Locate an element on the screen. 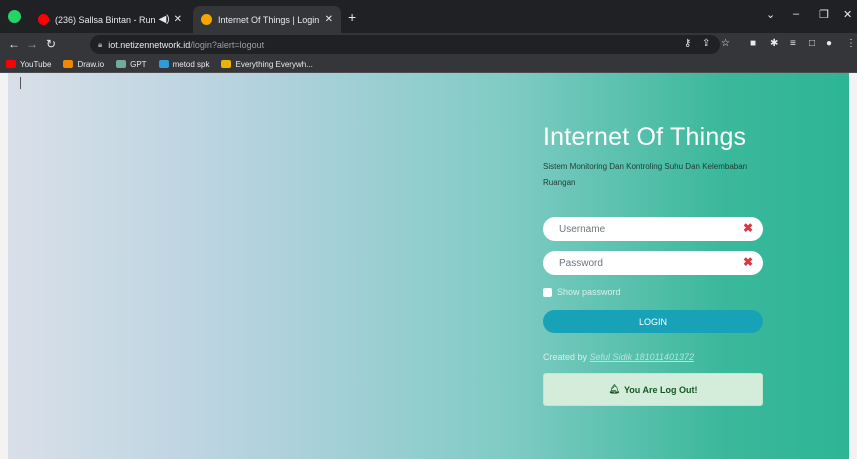 The image size is (857, 459). close-window-icon: ✕ is located at coordinates (847, 14).